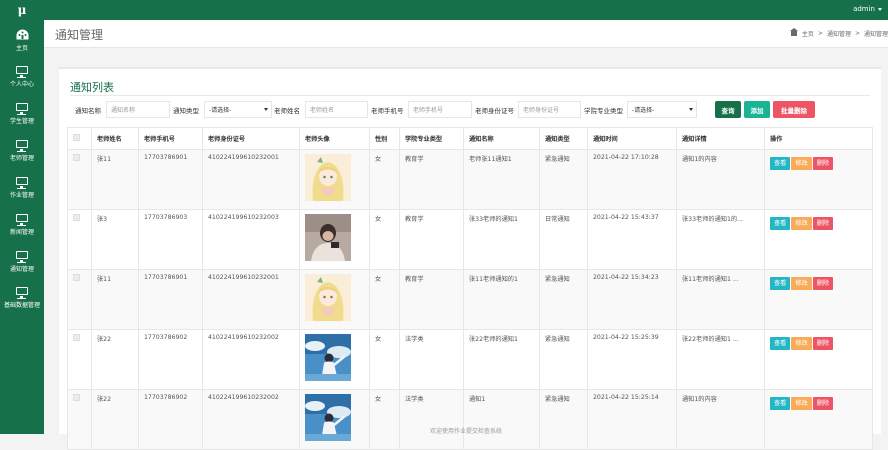 This screenshot has width=888, height=450. What do you see at coordinates (21, 232) in the screenshot?
I see `sidebar-item-label: 新闻管理` at bounding box center [21, 232].